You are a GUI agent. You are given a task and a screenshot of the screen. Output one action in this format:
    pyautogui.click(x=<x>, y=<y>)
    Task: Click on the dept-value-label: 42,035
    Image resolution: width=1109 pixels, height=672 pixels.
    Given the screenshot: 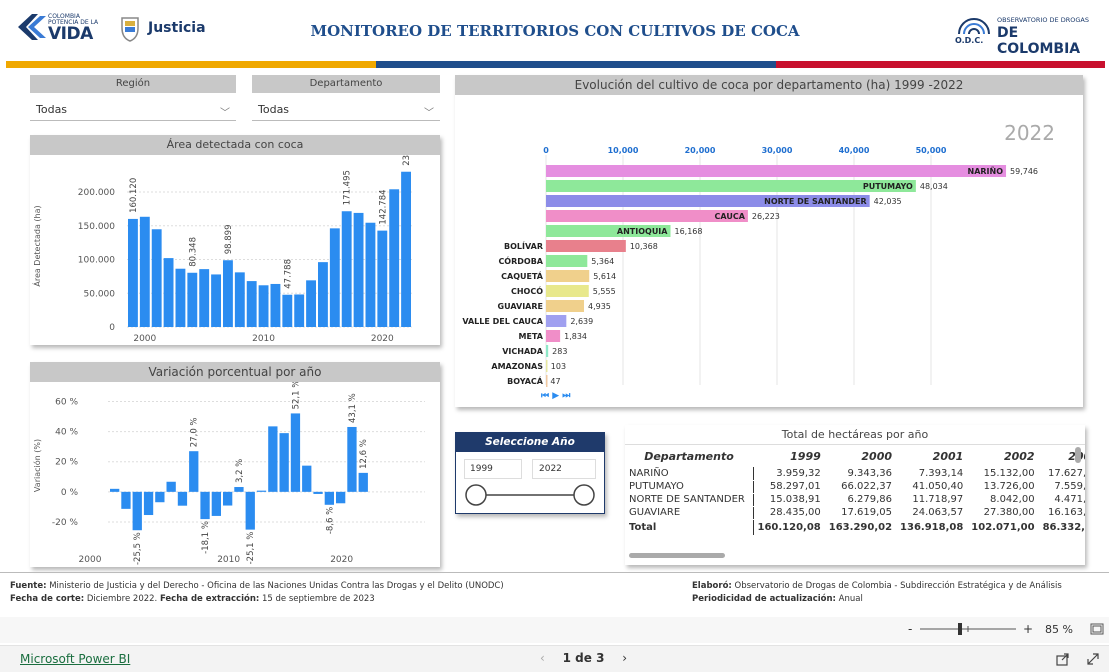 What is the action you would take?
    pyautogui.click(x=888, y=201)
    